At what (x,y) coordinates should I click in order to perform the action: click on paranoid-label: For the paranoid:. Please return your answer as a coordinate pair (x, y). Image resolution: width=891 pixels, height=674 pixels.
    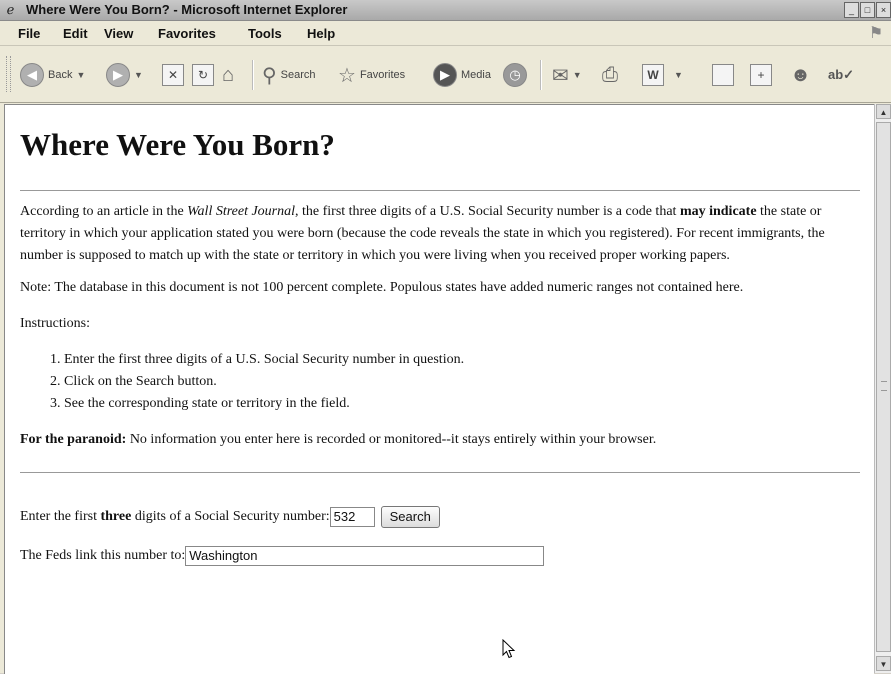
    Looking at the image, I should click on (73, 439).